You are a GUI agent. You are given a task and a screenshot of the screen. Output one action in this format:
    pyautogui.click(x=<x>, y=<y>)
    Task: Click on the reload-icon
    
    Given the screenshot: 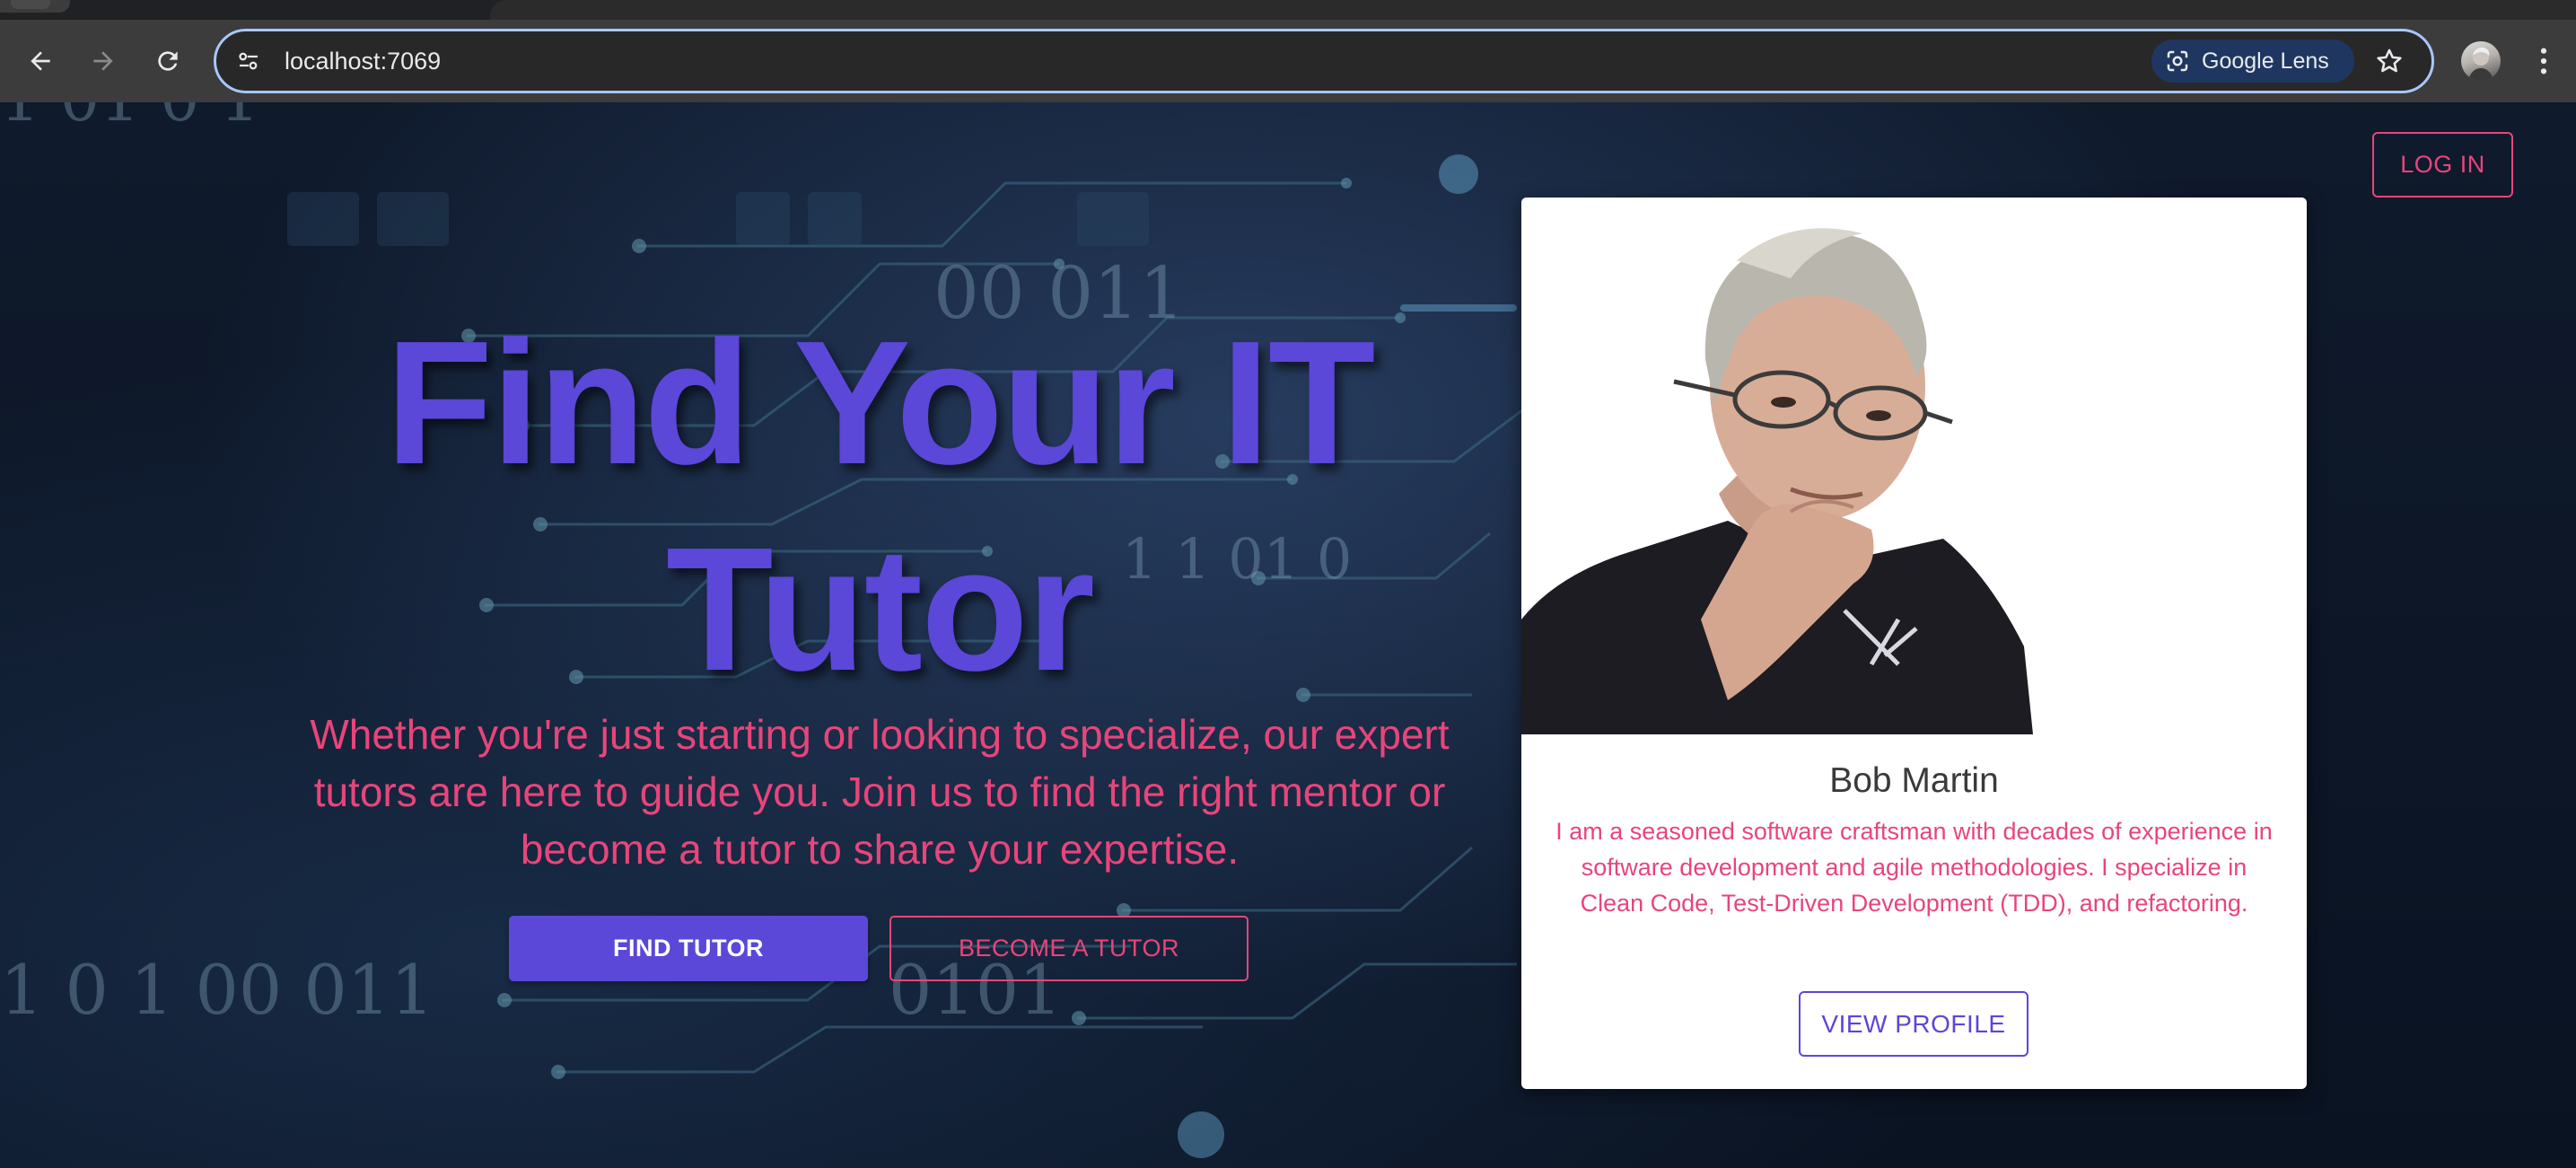 What is the action you would take?
    pyautogui.click(x=168, y=61)
    